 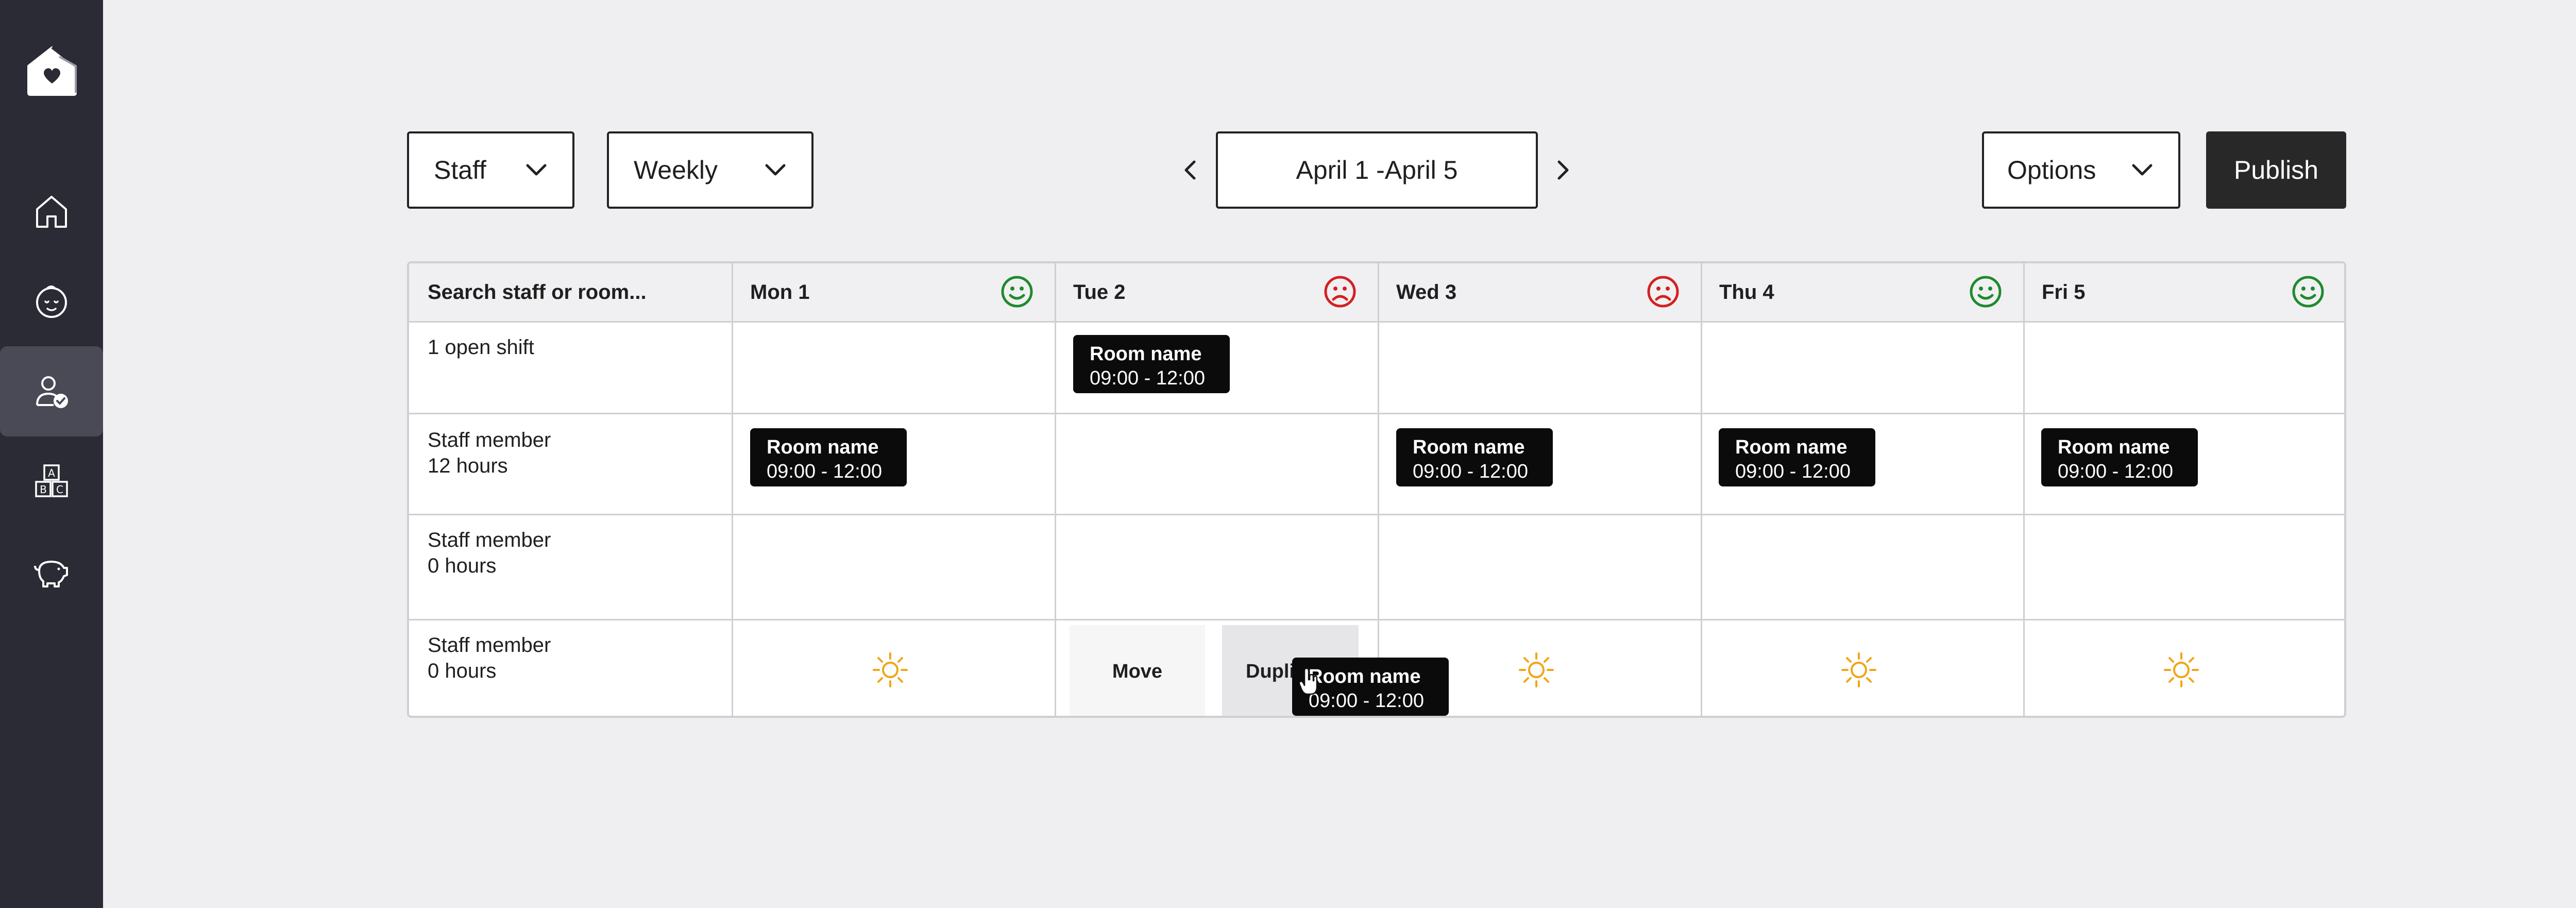 What do you see at coordinates (43, 490) in the screenshot?
I see `svg-text: B` at bounding box center [43, 490].